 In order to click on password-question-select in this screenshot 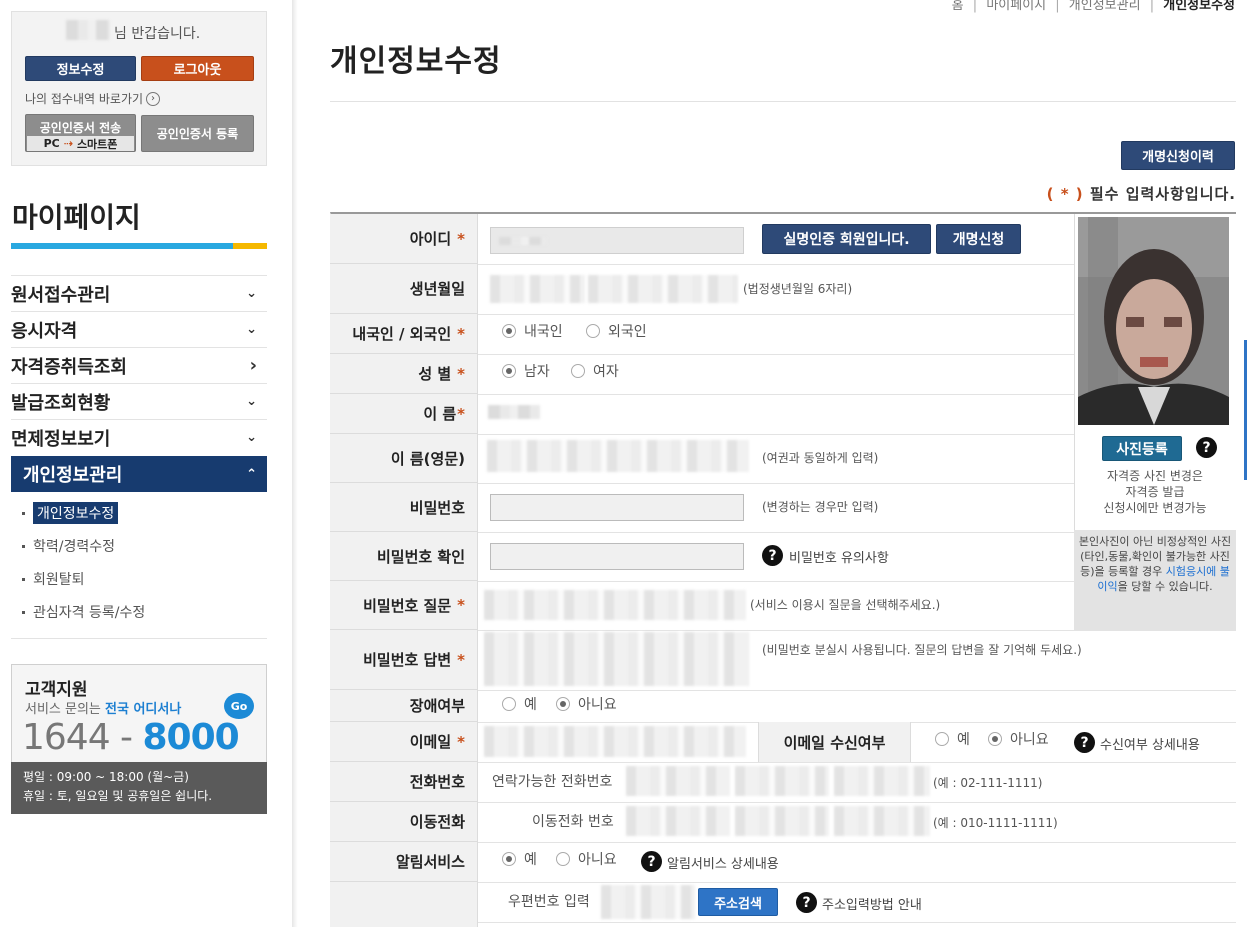, I will do `click(615, 605)`.